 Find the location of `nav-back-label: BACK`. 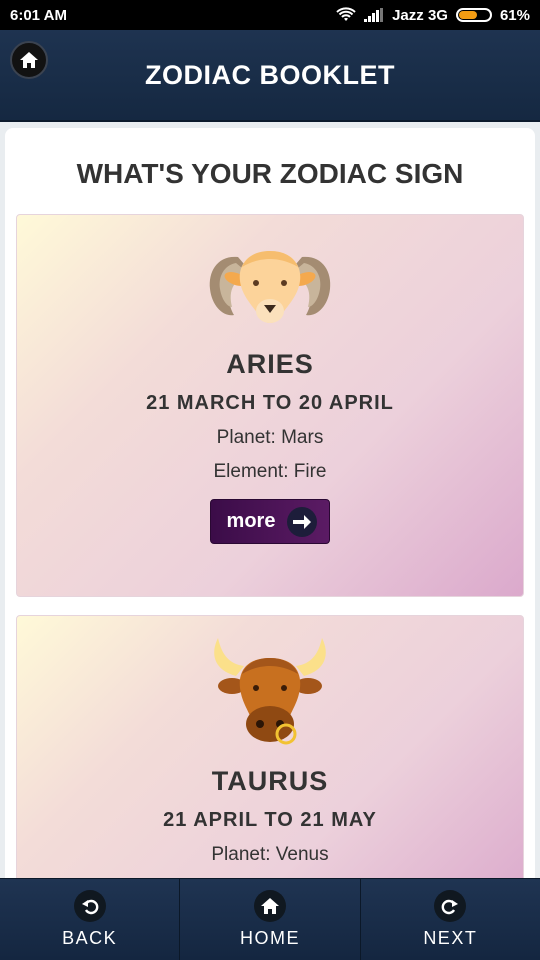

nav-back-label: BACK is located at coordinates (90, 938).